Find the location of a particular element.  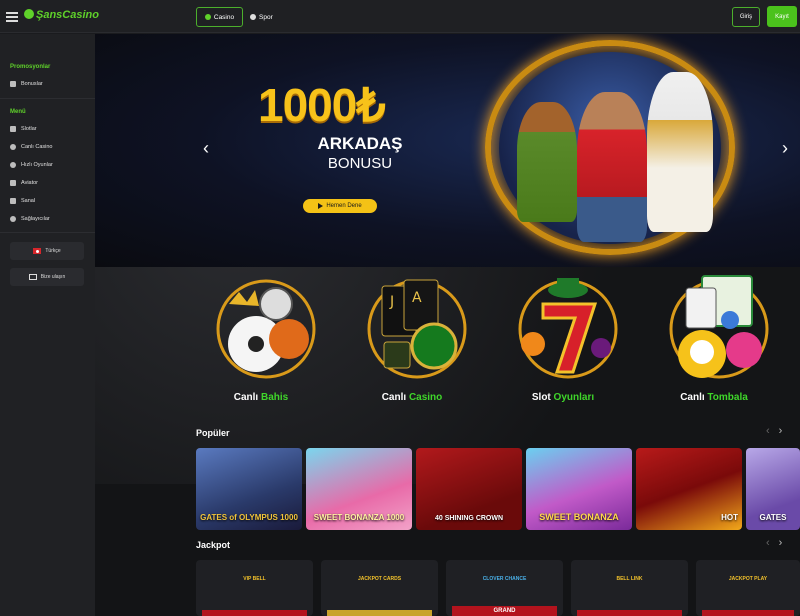

sidebar-item-saglayicilar: Sağlayıcılar is located at coordinates (30, 219).